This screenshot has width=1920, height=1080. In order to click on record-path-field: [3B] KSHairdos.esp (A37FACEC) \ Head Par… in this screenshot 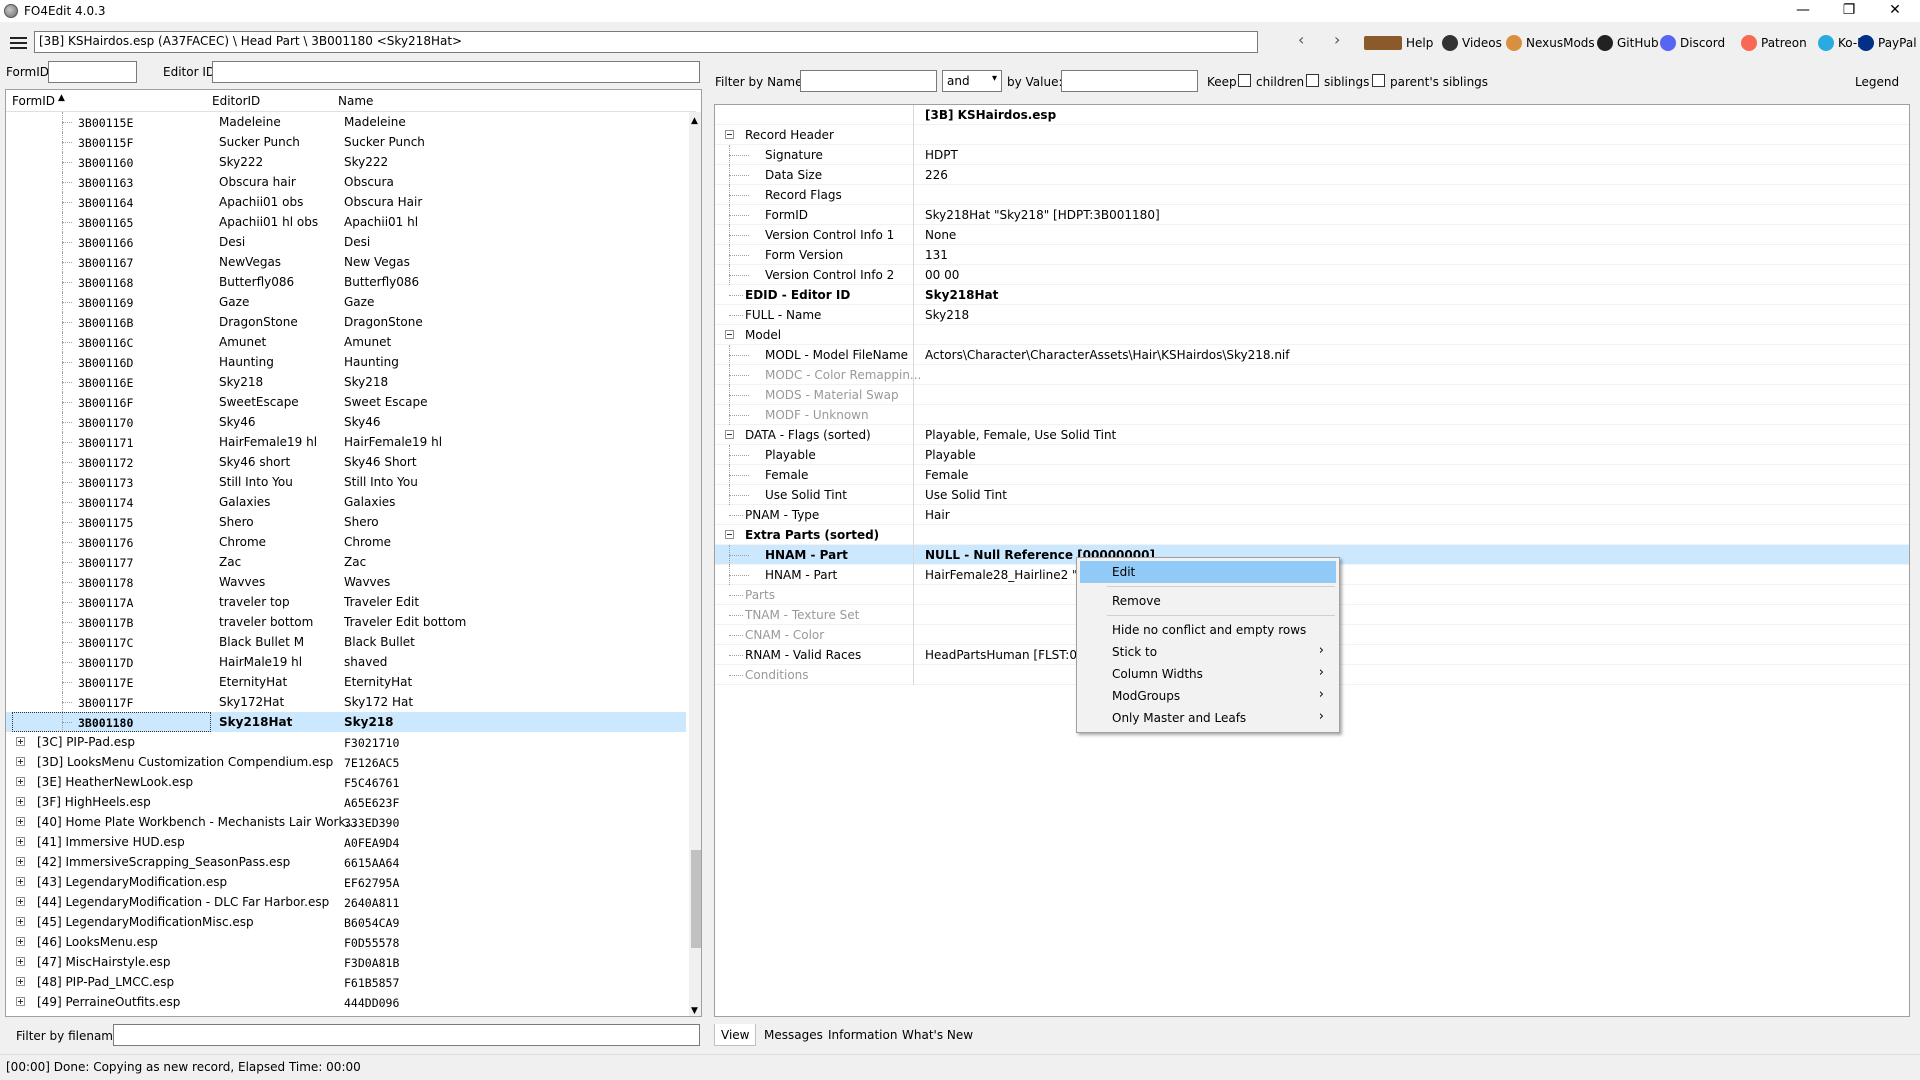, I will do `click(646, 42)`.